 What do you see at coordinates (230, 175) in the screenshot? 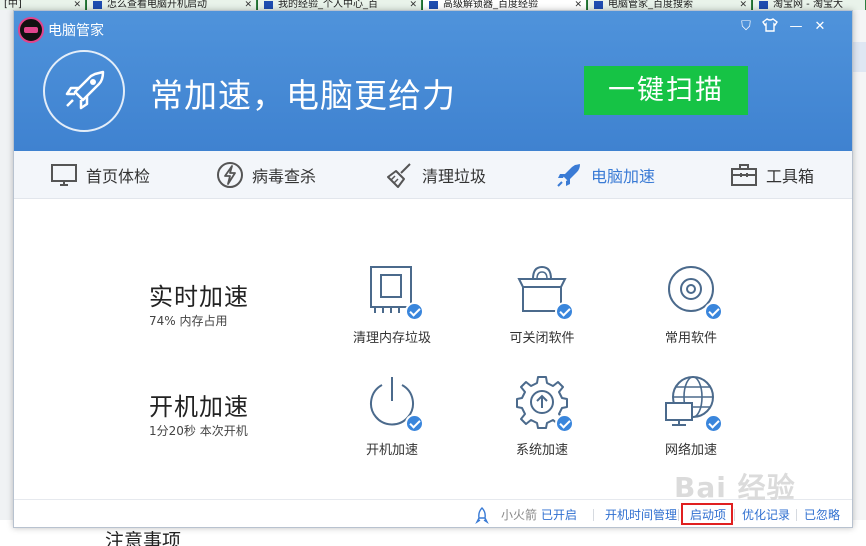
I see `lightning-icon` at bounding box center [230, 175].